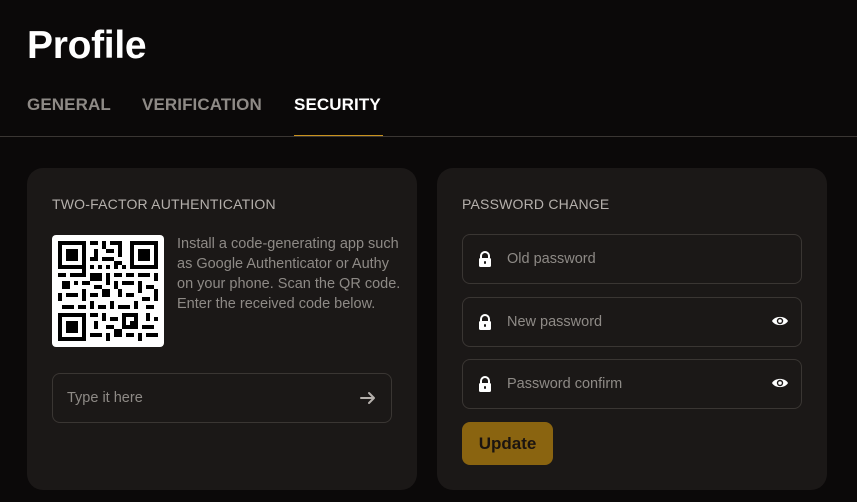  I want to click on old-password-input, so click(632, 259).